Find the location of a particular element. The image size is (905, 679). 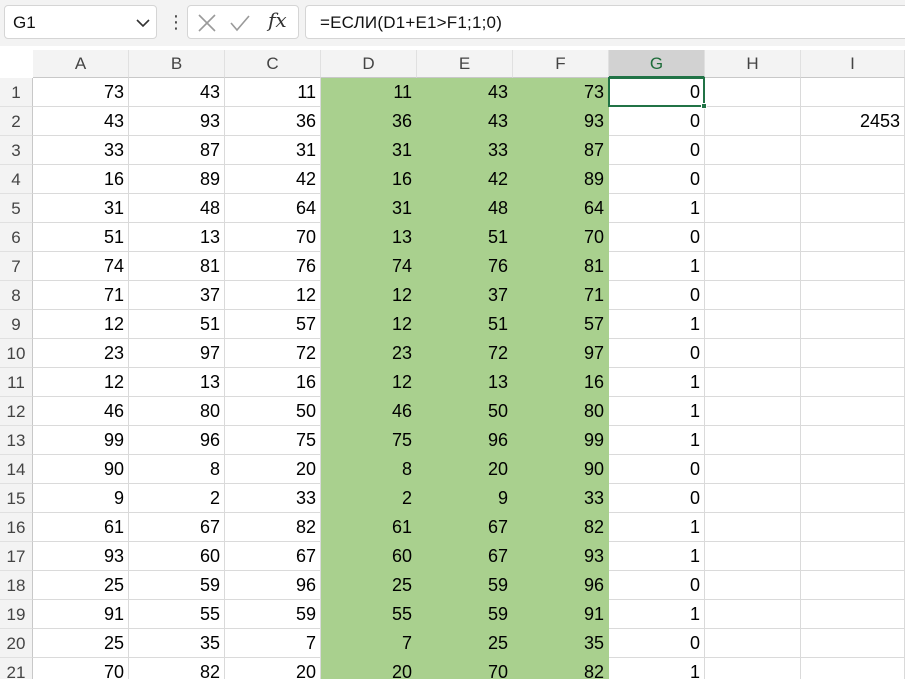

cell-b10: 97 is located at coordinates (177, 353).